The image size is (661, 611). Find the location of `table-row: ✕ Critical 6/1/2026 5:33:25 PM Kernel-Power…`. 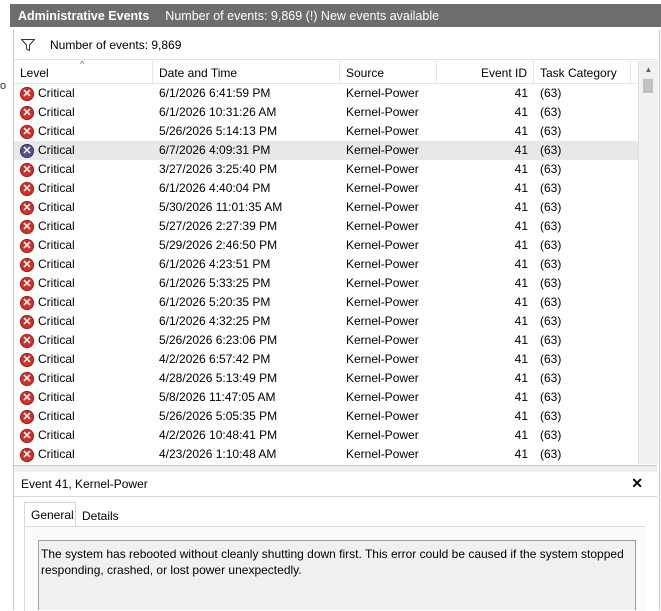

table-row: ✕ Critical 6/1/2026 5:33:25 PM Kernel-Power… is located at coordinates (326, 283).